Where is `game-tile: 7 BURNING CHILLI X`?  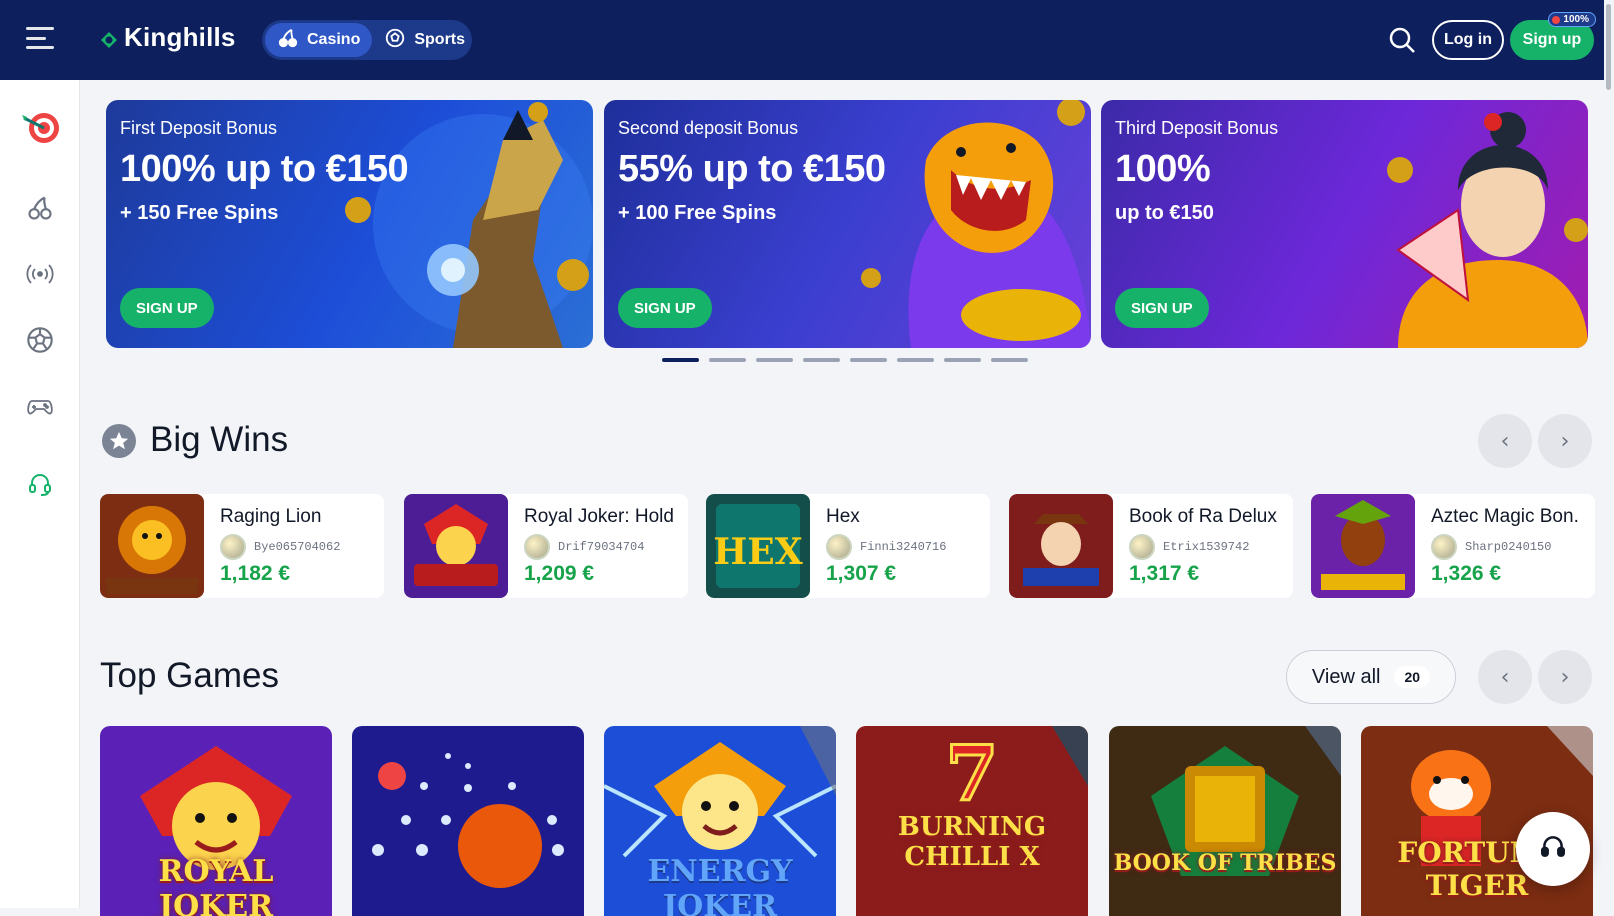 game-tile: 7 BURNING CHILLI X is located at coordinates (972, 821).